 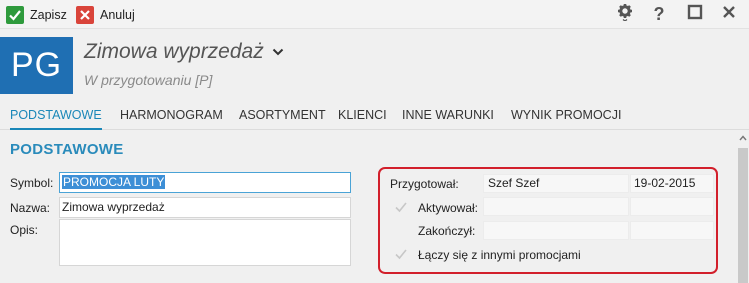 What do you see at coordinates (174, 51) in the screenshot?
I see `document-title-text: Zimowa wyprzedaż` at bounding box center [174, 51].